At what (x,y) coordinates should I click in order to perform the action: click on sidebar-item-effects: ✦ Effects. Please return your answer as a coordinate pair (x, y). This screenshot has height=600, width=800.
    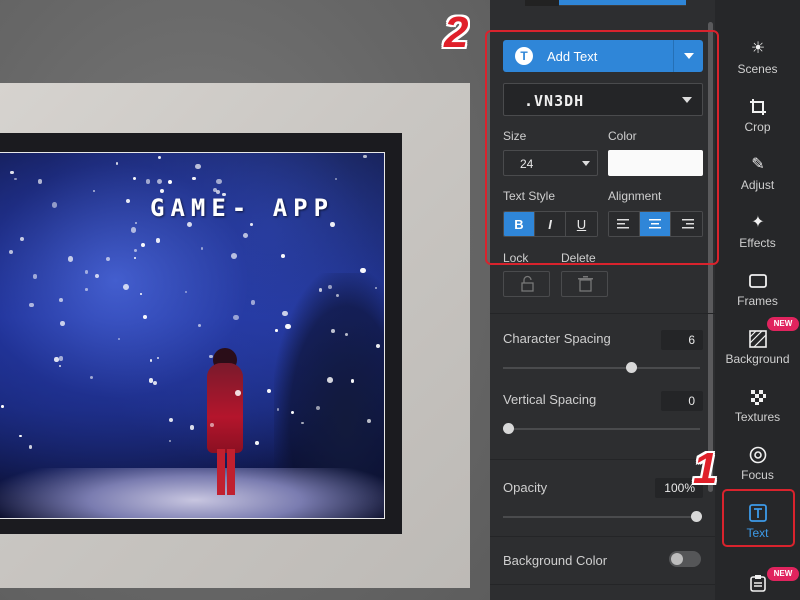
    Looking at the image, I should click on (757, 234).